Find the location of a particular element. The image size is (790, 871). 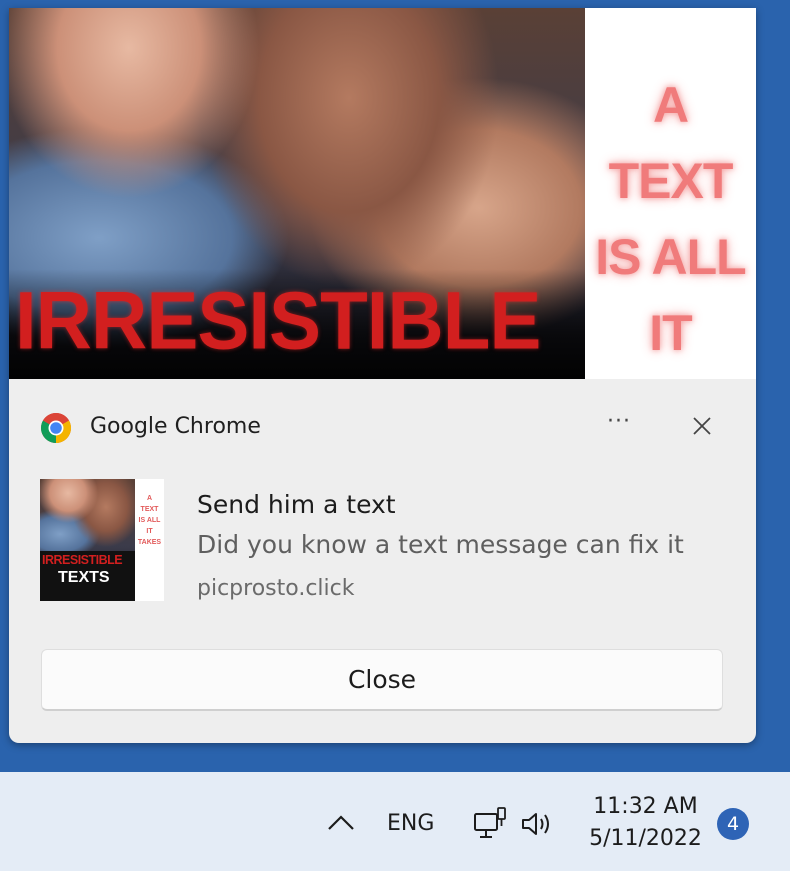

notification-count-badge: 4 is located at coordinates (733, 824).